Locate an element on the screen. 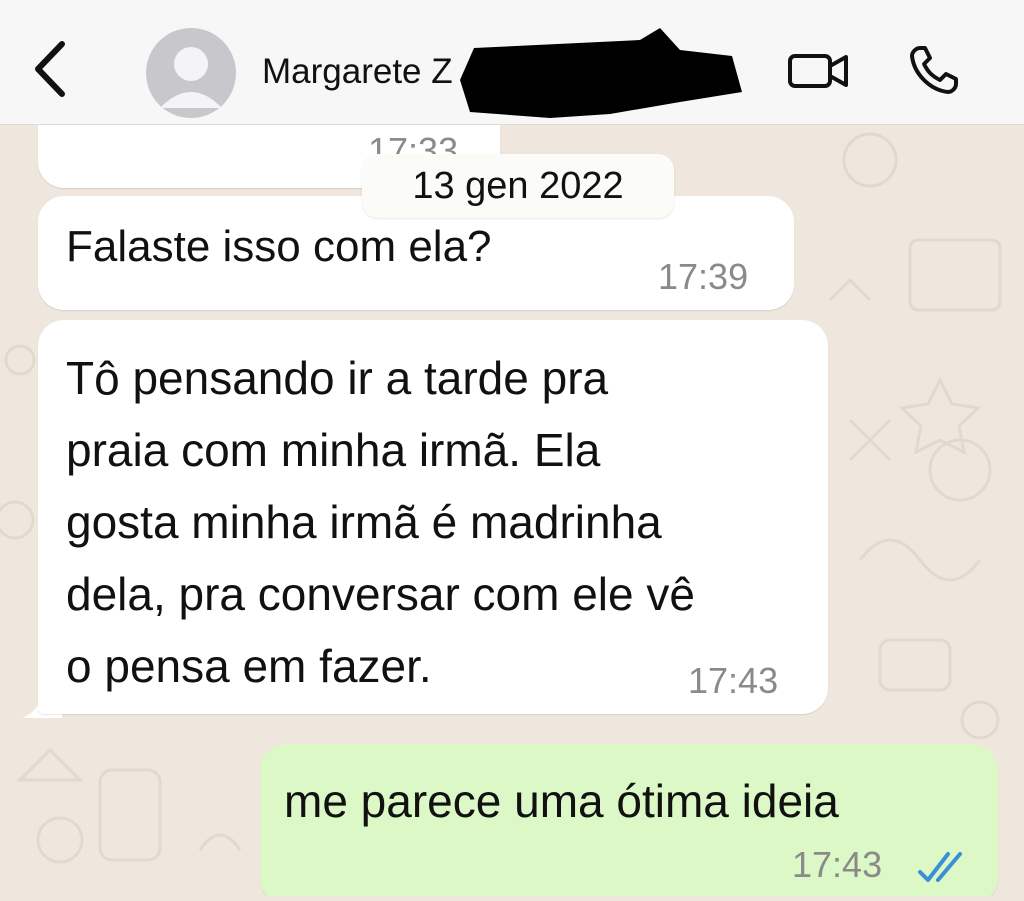 The image size is (1024, 901). avatar is located at coordinates (191, 73).